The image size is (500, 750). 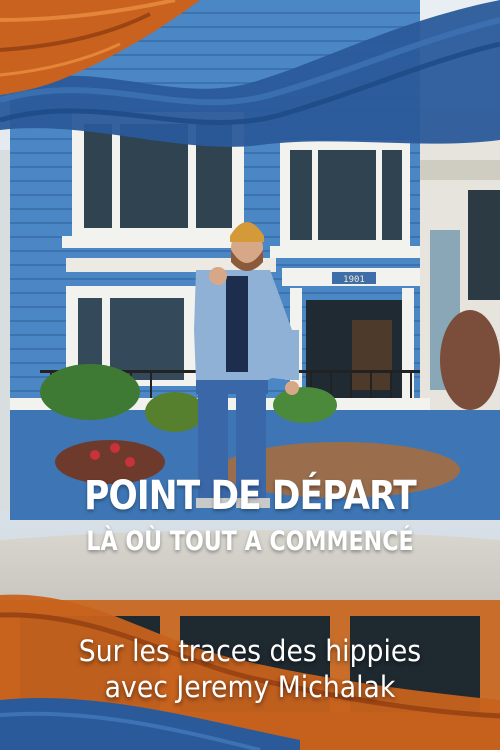 I want to click on title-main: POINT DE DÉPART, so click(x=250, y=496).